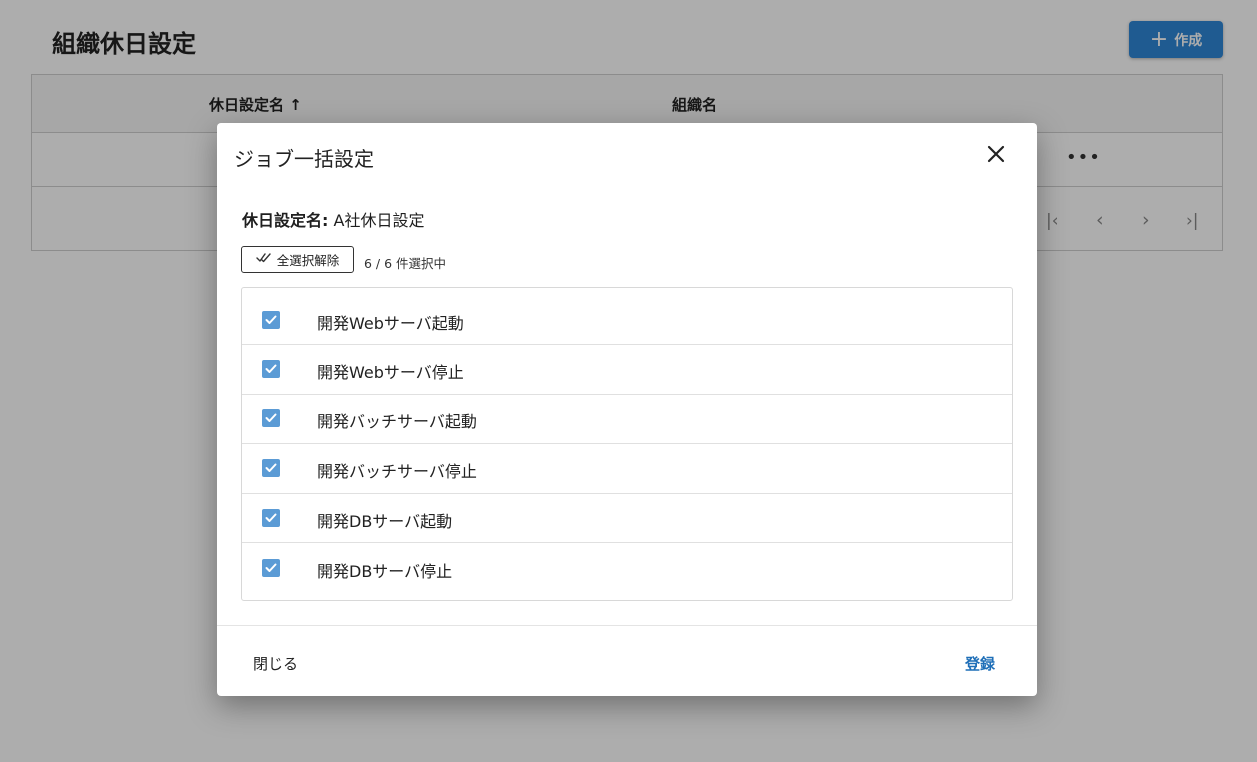 This screenshot has height=762, width=1257. What do you see at coordinates (379, 220) in the screenshot?
I see `holiday-setting-value: A社休日設定` at bounding box center [379, 220].